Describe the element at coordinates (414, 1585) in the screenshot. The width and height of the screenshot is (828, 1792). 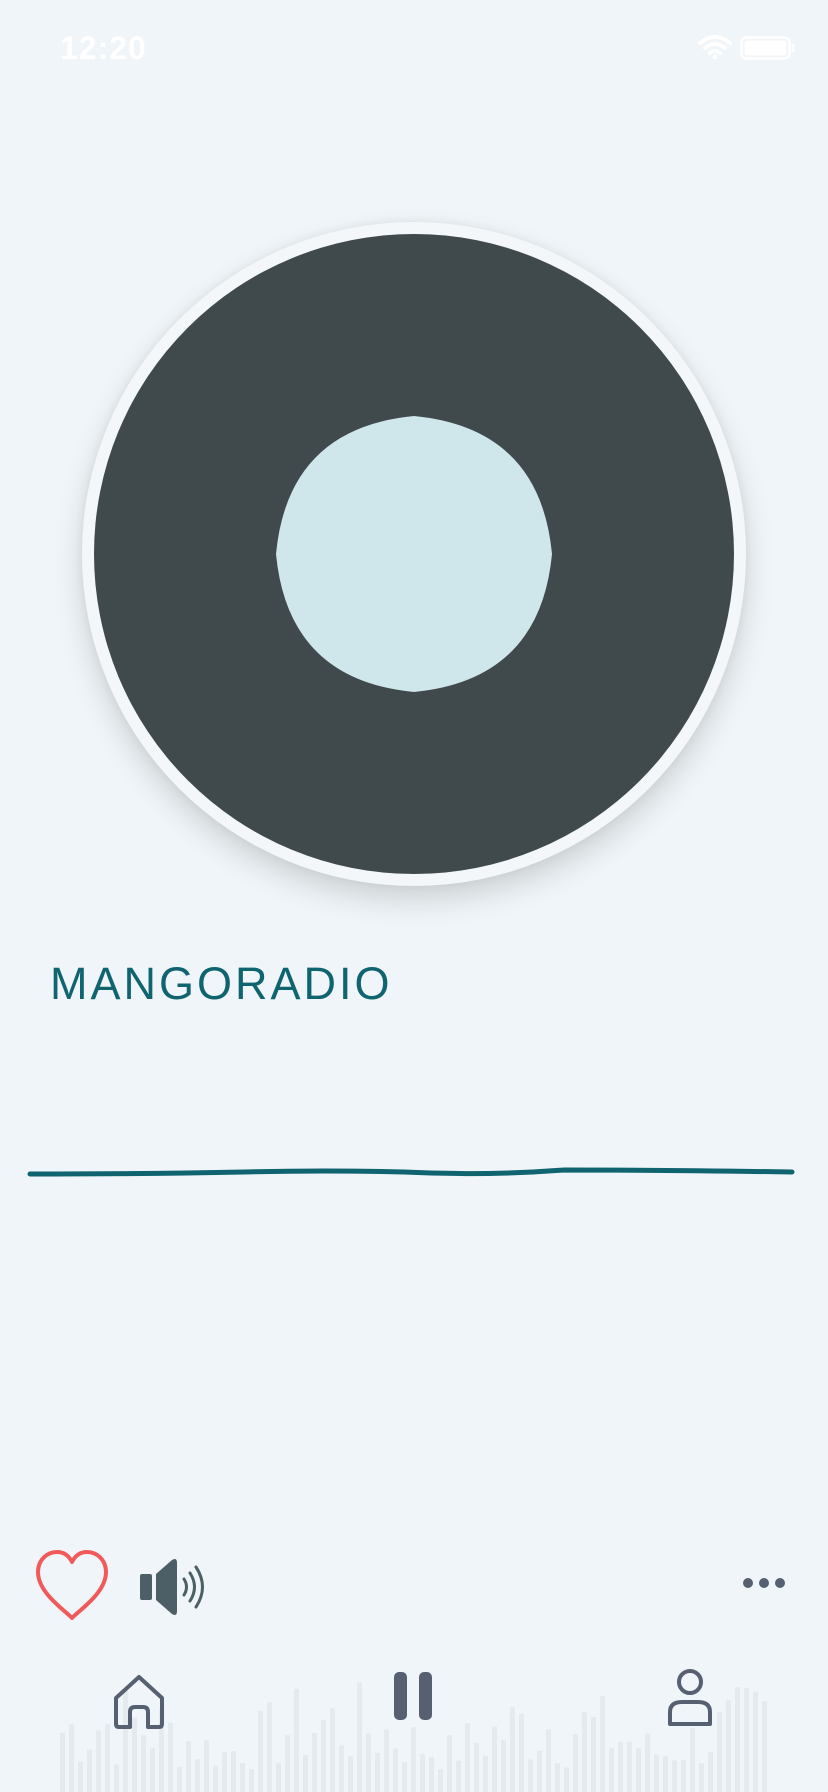
I see `player-controls` at that location.